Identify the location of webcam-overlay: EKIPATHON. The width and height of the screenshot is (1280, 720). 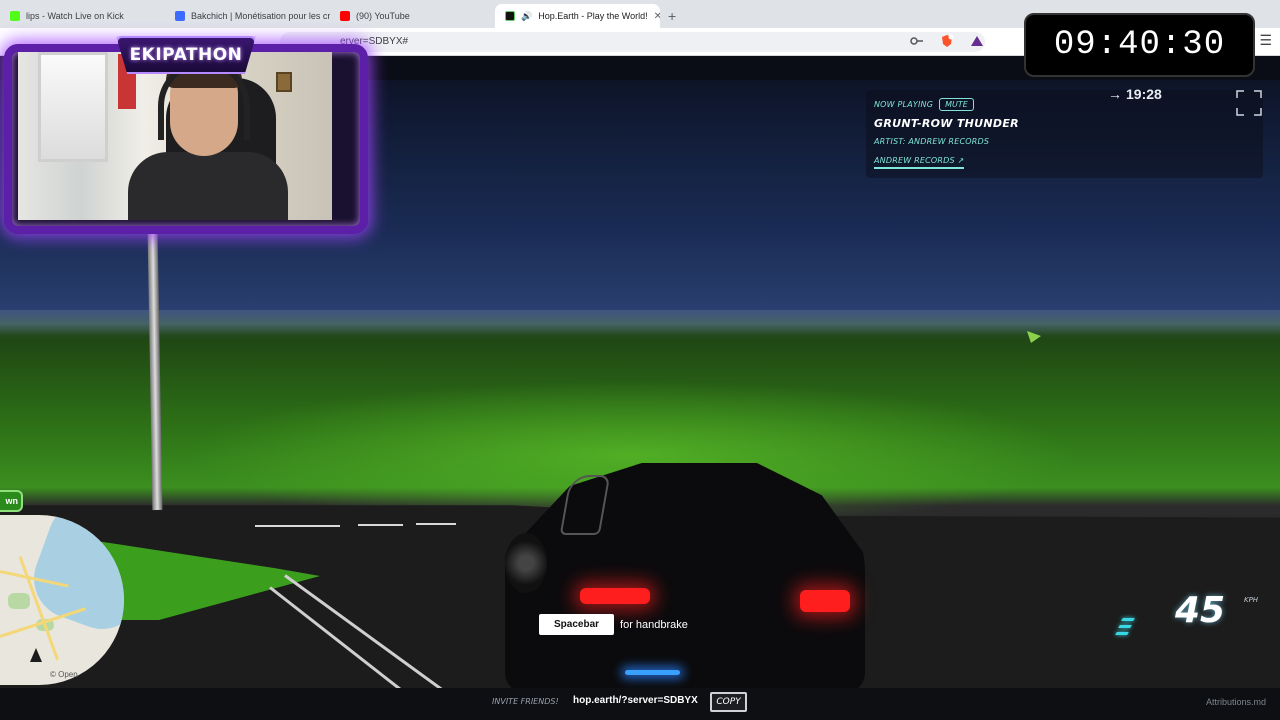
(186, 136).